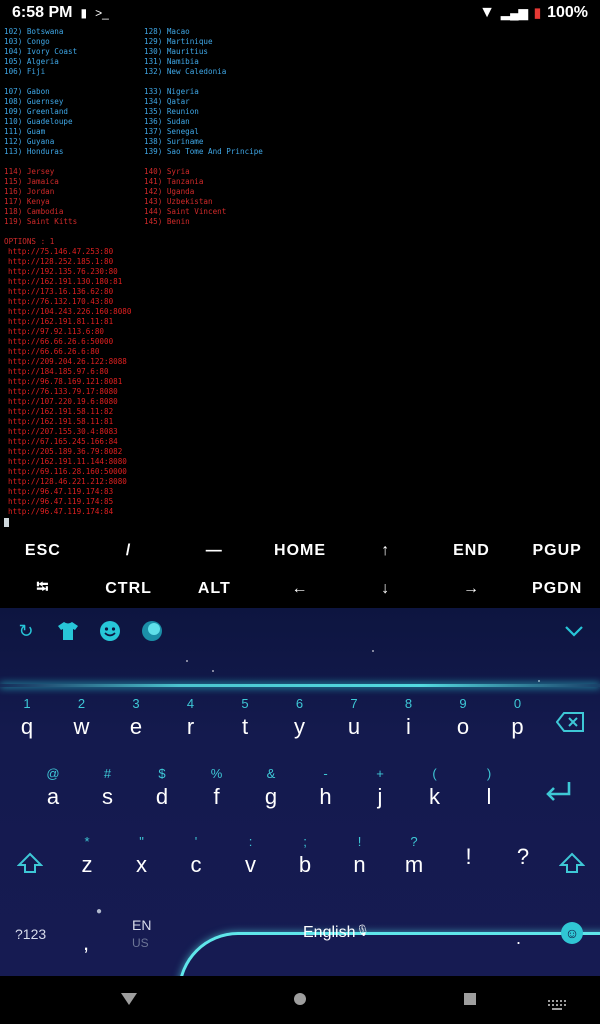 This screenshot has height=1024, width=600. Describe the element at coordinates (129, 551) in the screenshot. I see `extra-key: /` at that location.